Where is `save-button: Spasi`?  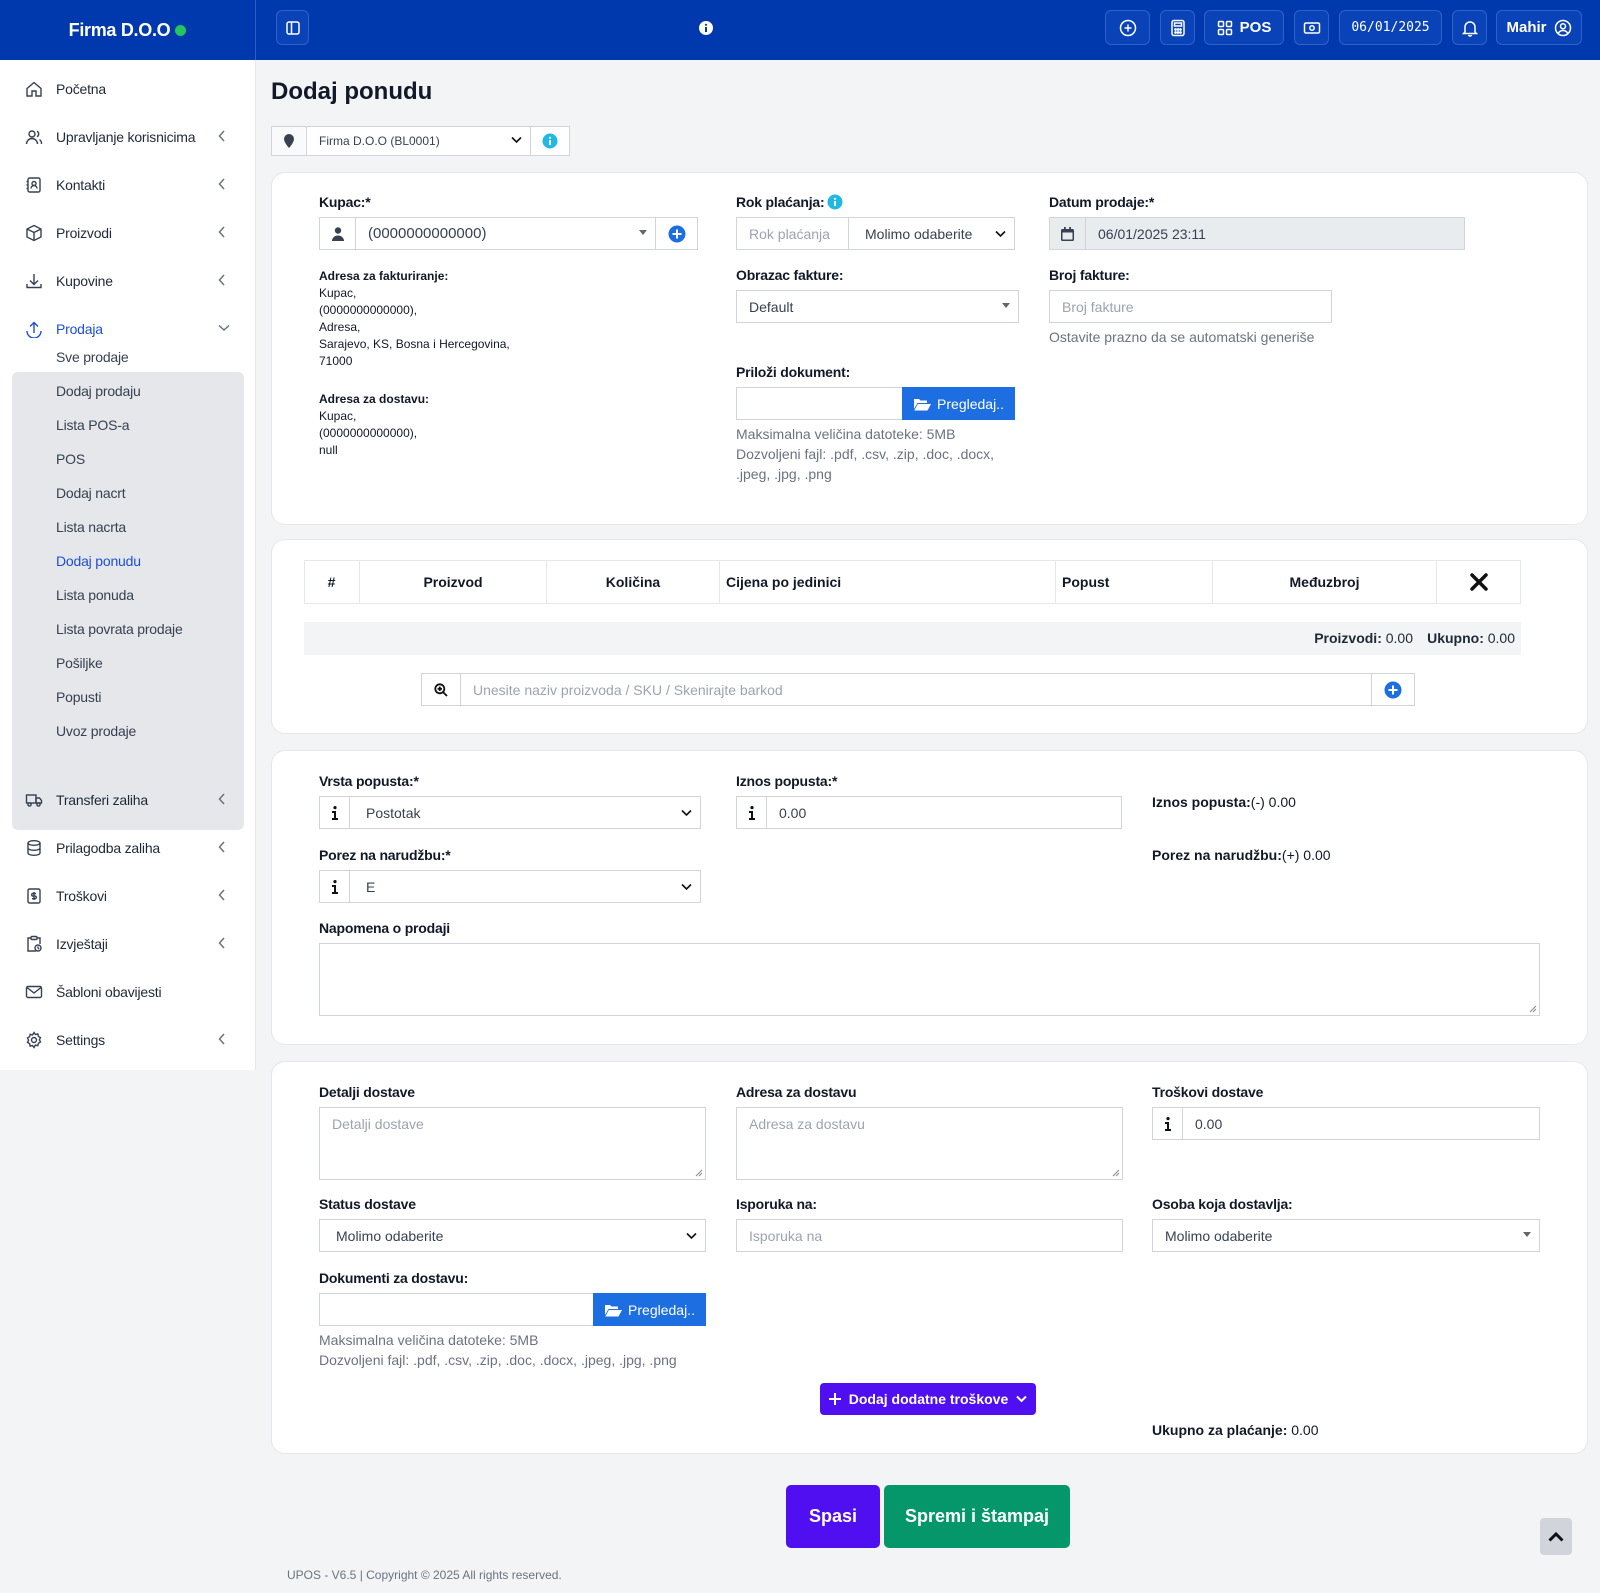
save-button: Spasi is located at coordinates (833, 1516).